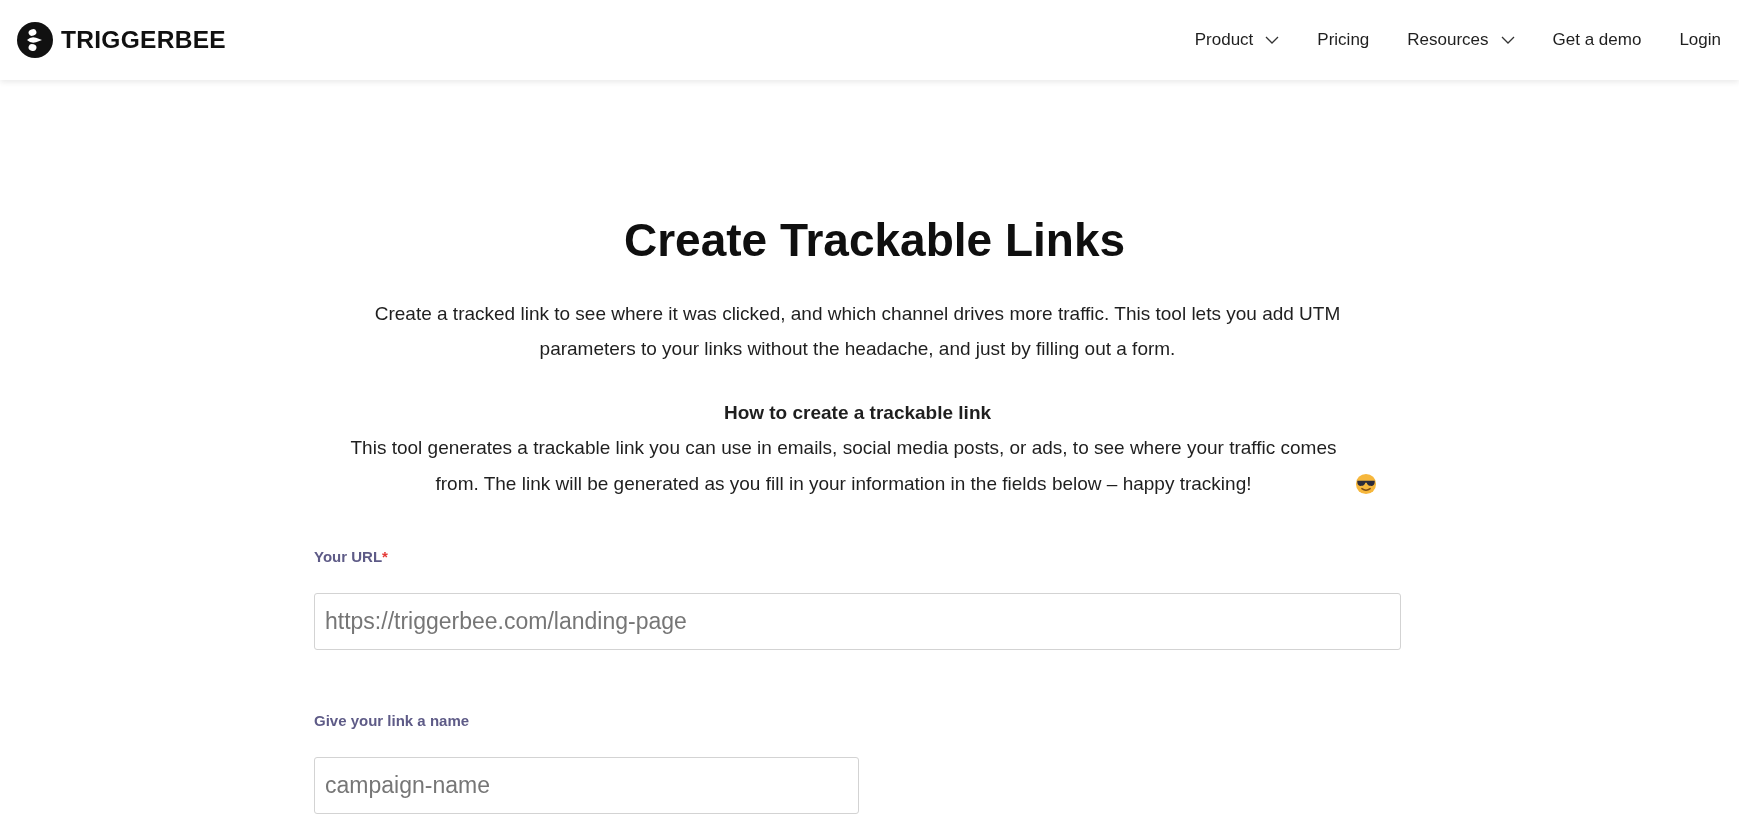 The image size is (1739, 828). What do you see at coordinates (586, 785) in the screenshot?
I see `name-input-field: campaign-name` at bounding box center [586, 785].